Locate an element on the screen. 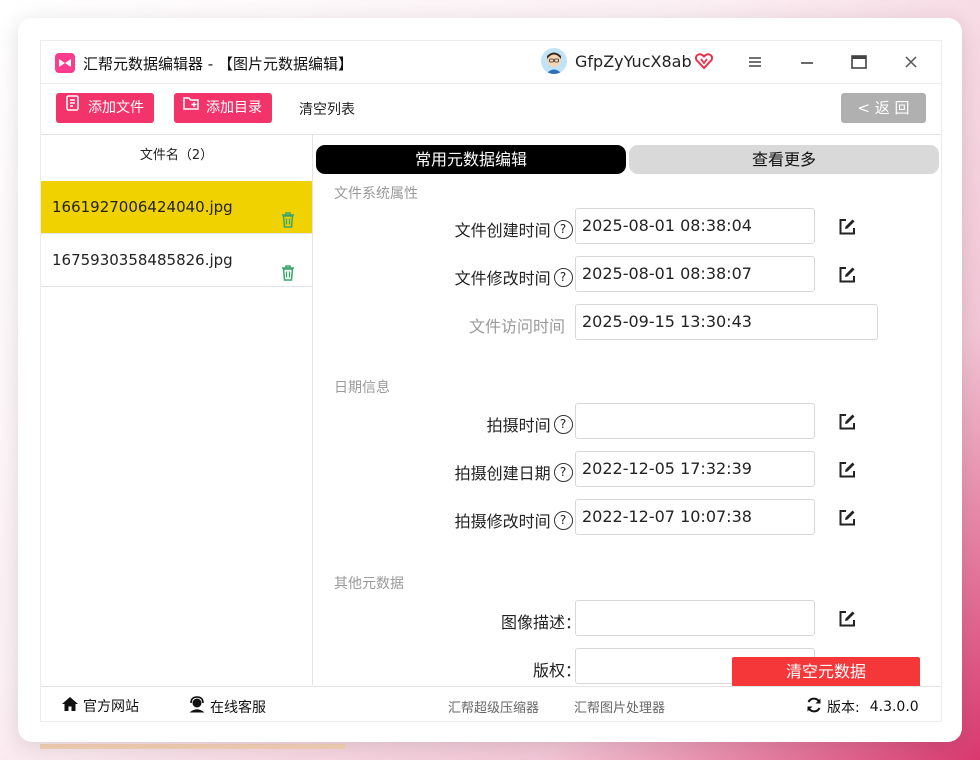 This screenshot has width=980, height=760. official-website-link: 官方网站 is located at coordinates (100, 706).